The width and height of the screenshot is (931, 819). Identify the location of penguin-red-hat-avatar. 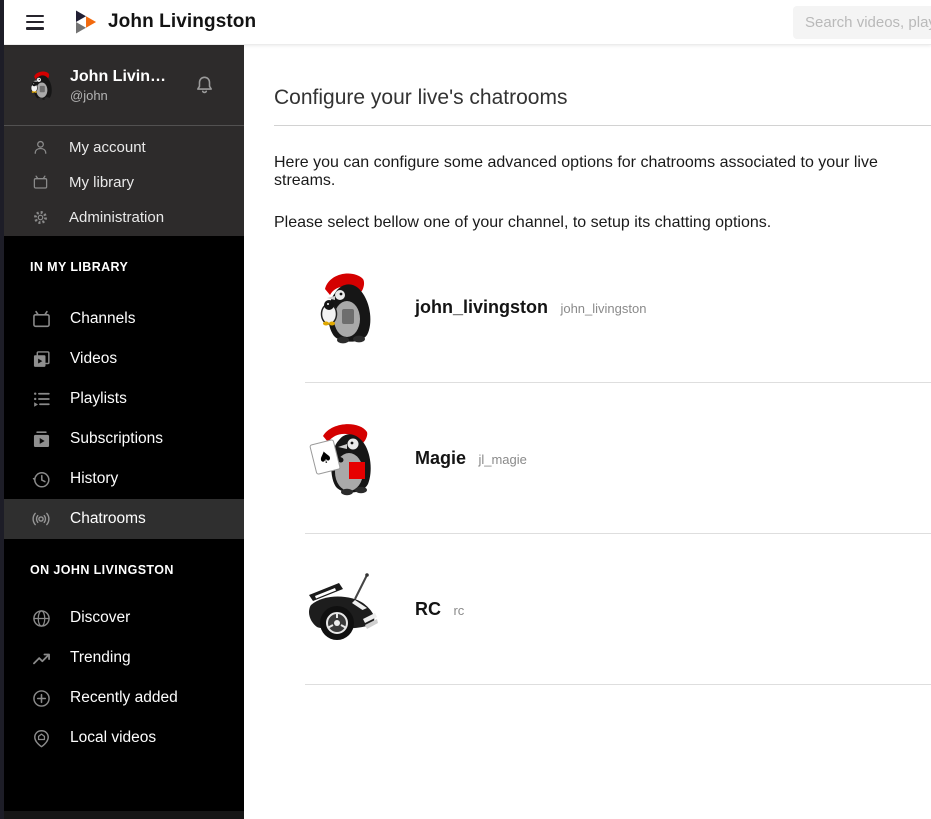
(345, 307).